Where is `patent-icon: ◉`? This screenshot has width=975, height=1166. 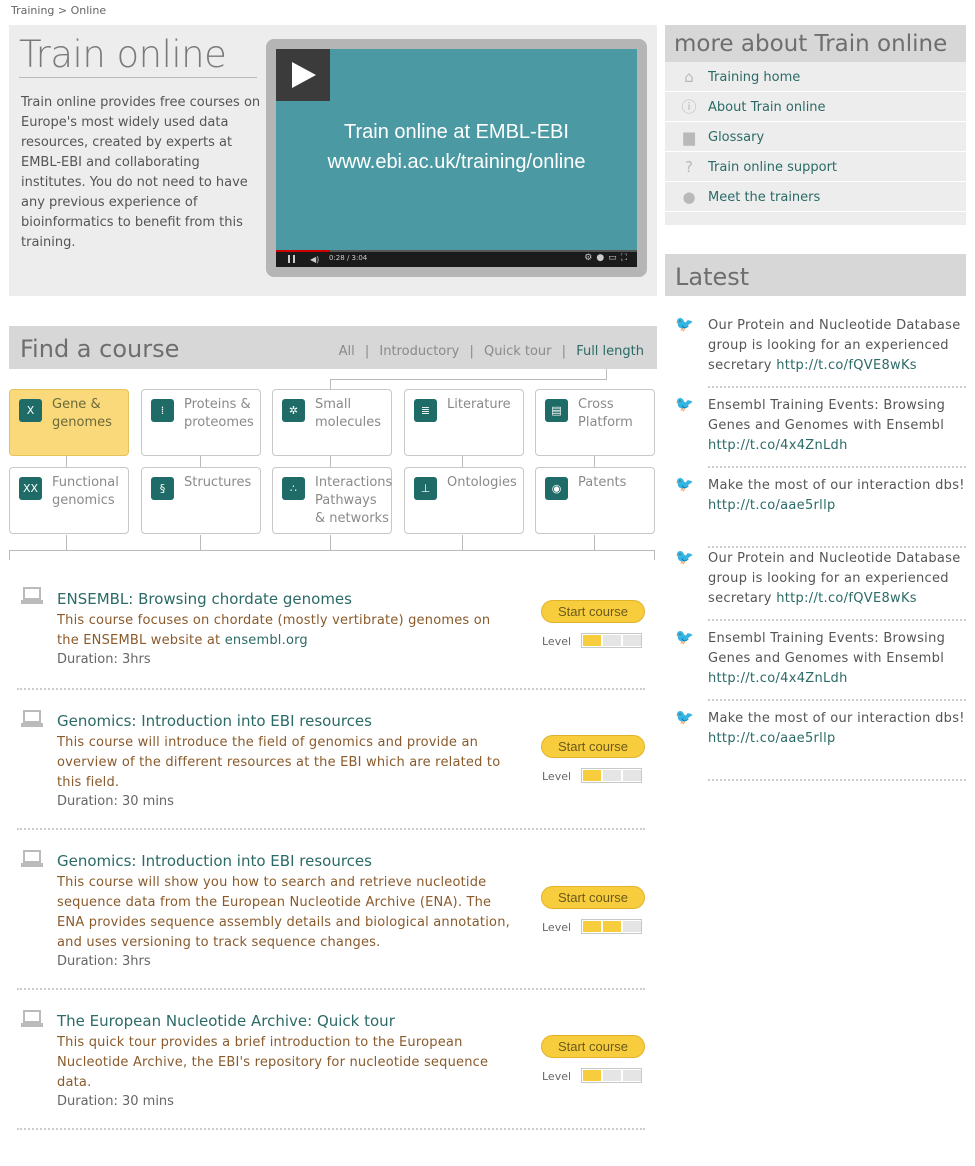
patent-icon: ◉ is located at coordinates (556, 488).